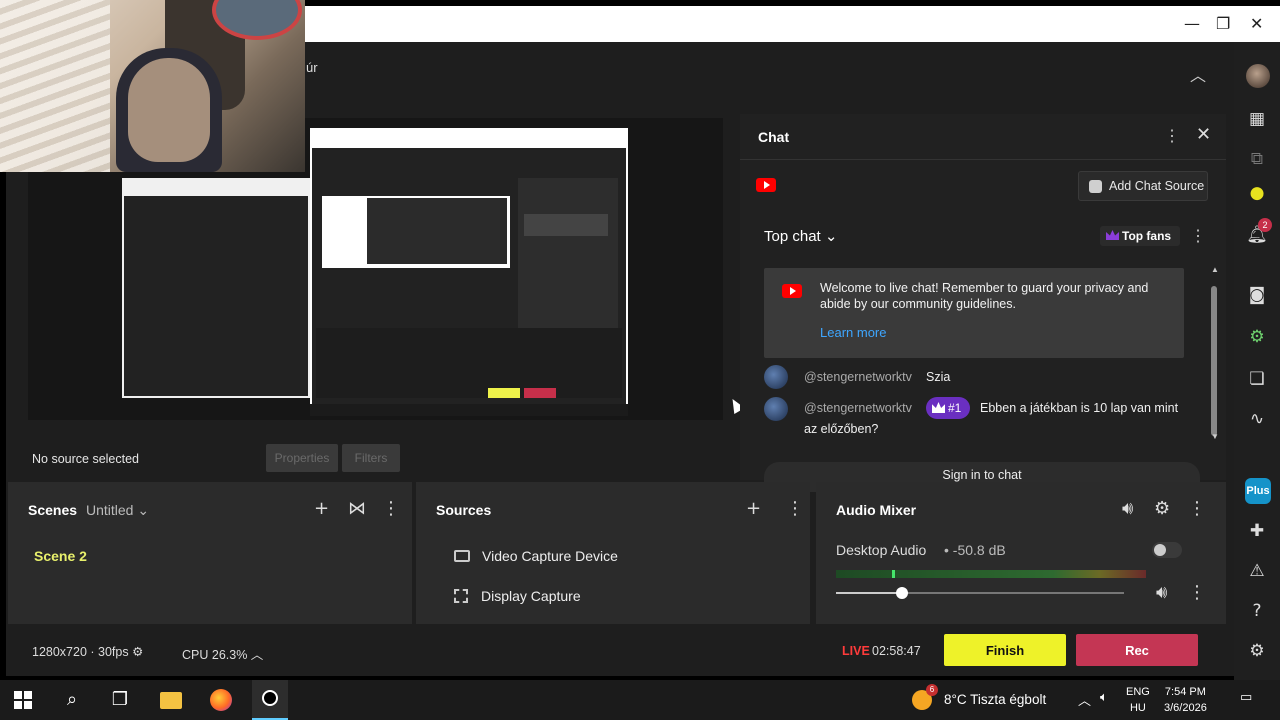 The image size is (1280, 720). I want to click on search-icon: ⌕, so click(72, 700).